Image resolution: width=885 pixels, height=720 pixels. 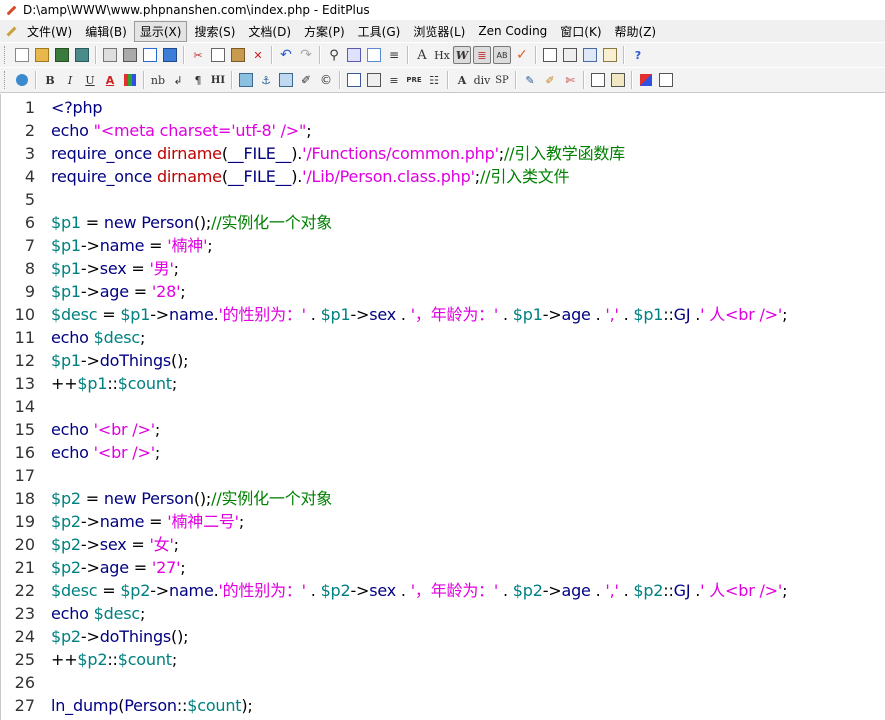 I want to click on bold-button: B, so click(x=50, y=80).